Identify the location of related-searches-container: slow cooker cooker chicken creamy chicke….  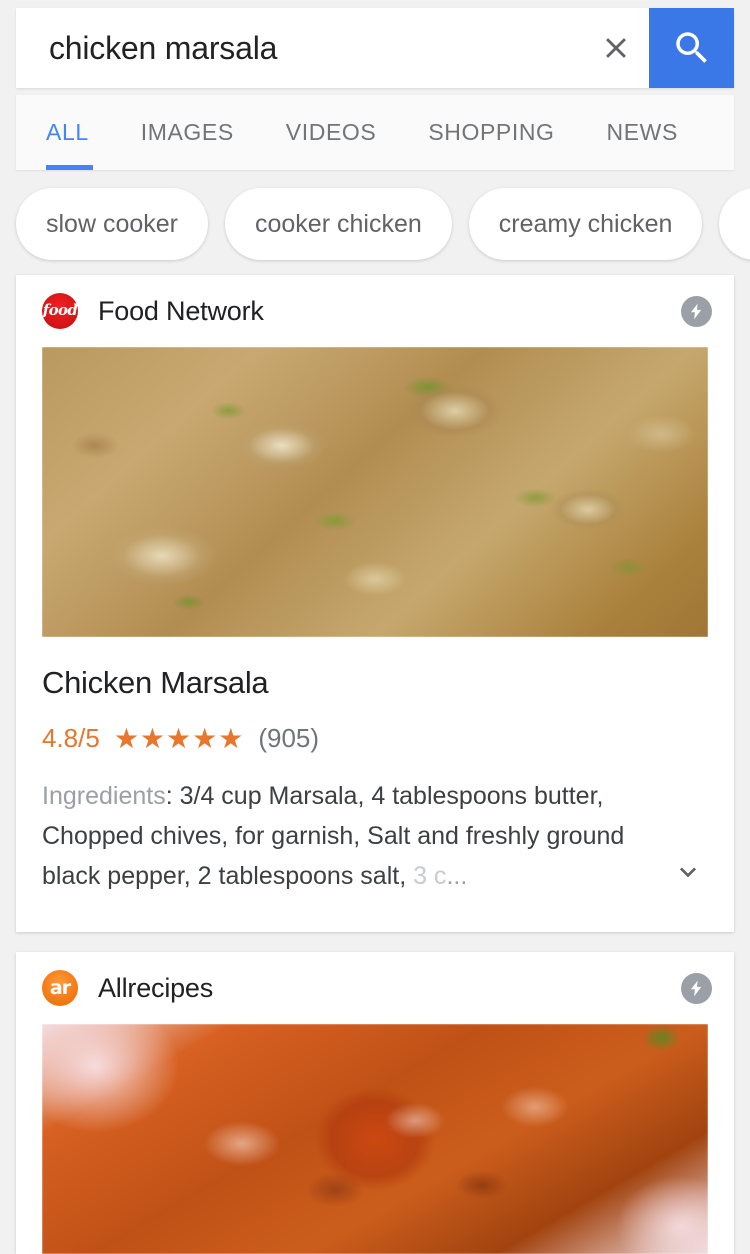
(375, 222).